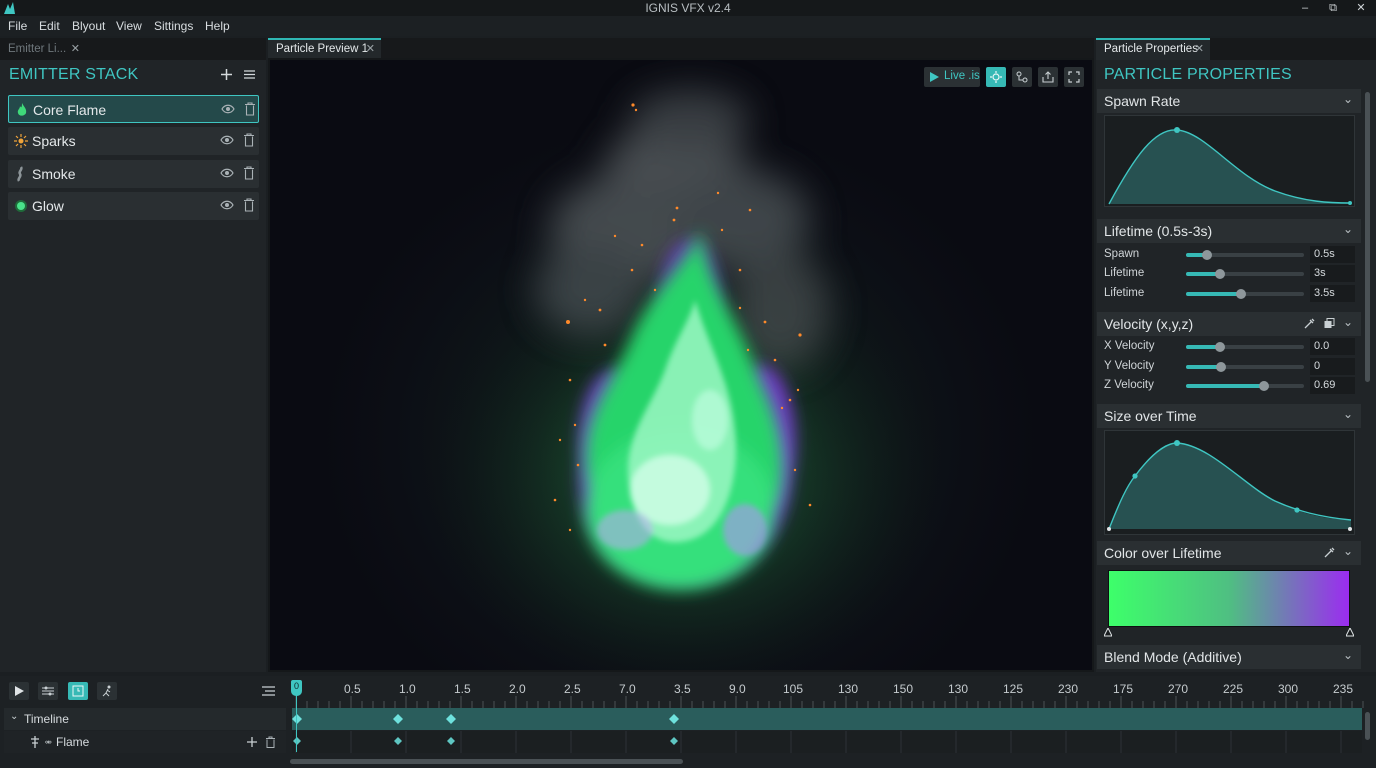 This screenshot has width=1376, height=768. Describe the element at coordinates (1367, 726) in the screenshot. I see `timeline-vertical-scrollbar` at that location.